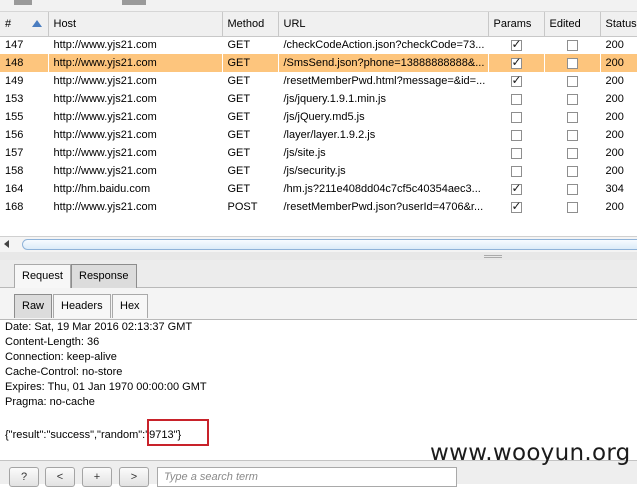  What do you see at coordinates (572, 24) in the screenshot?
I see `column-header-edited: Edited` at bounding box center [572, 24].